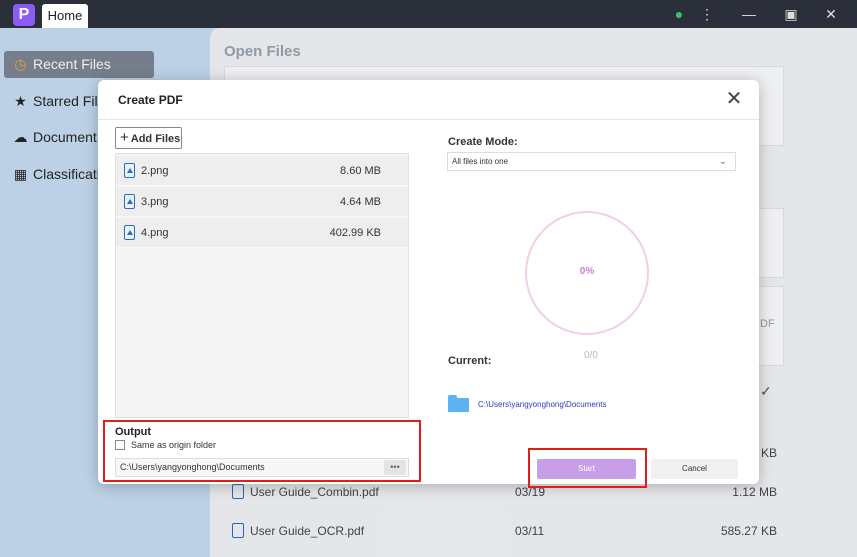  What do you see at coordinates (428, 119) in the screenshot?
I see `divider` at bounding box center [428, 119].